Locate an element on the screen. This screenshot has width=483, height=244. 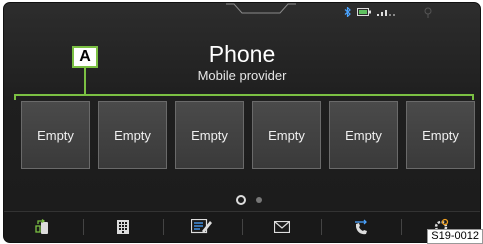
callout-label: A is located at coordinates (85, 57).